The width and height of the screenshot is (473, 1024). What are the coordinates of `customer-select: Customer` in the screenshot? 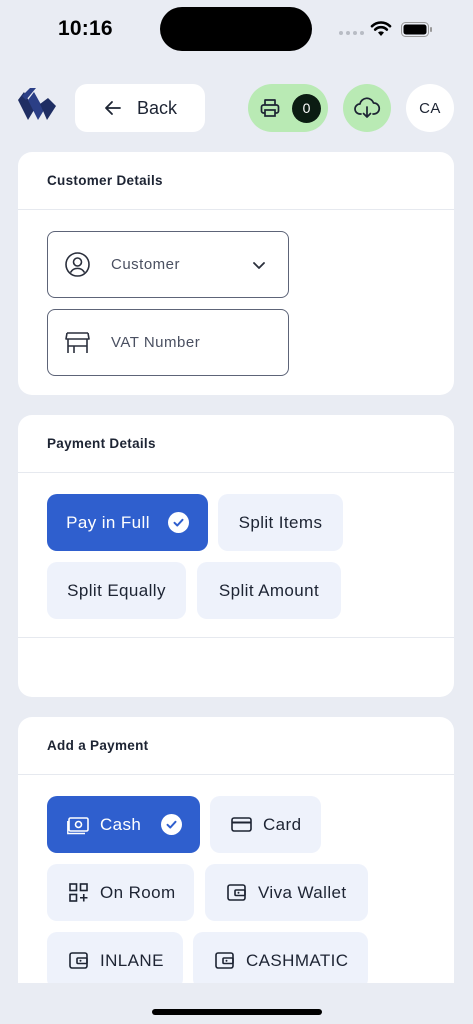 It's located at (168, 264).